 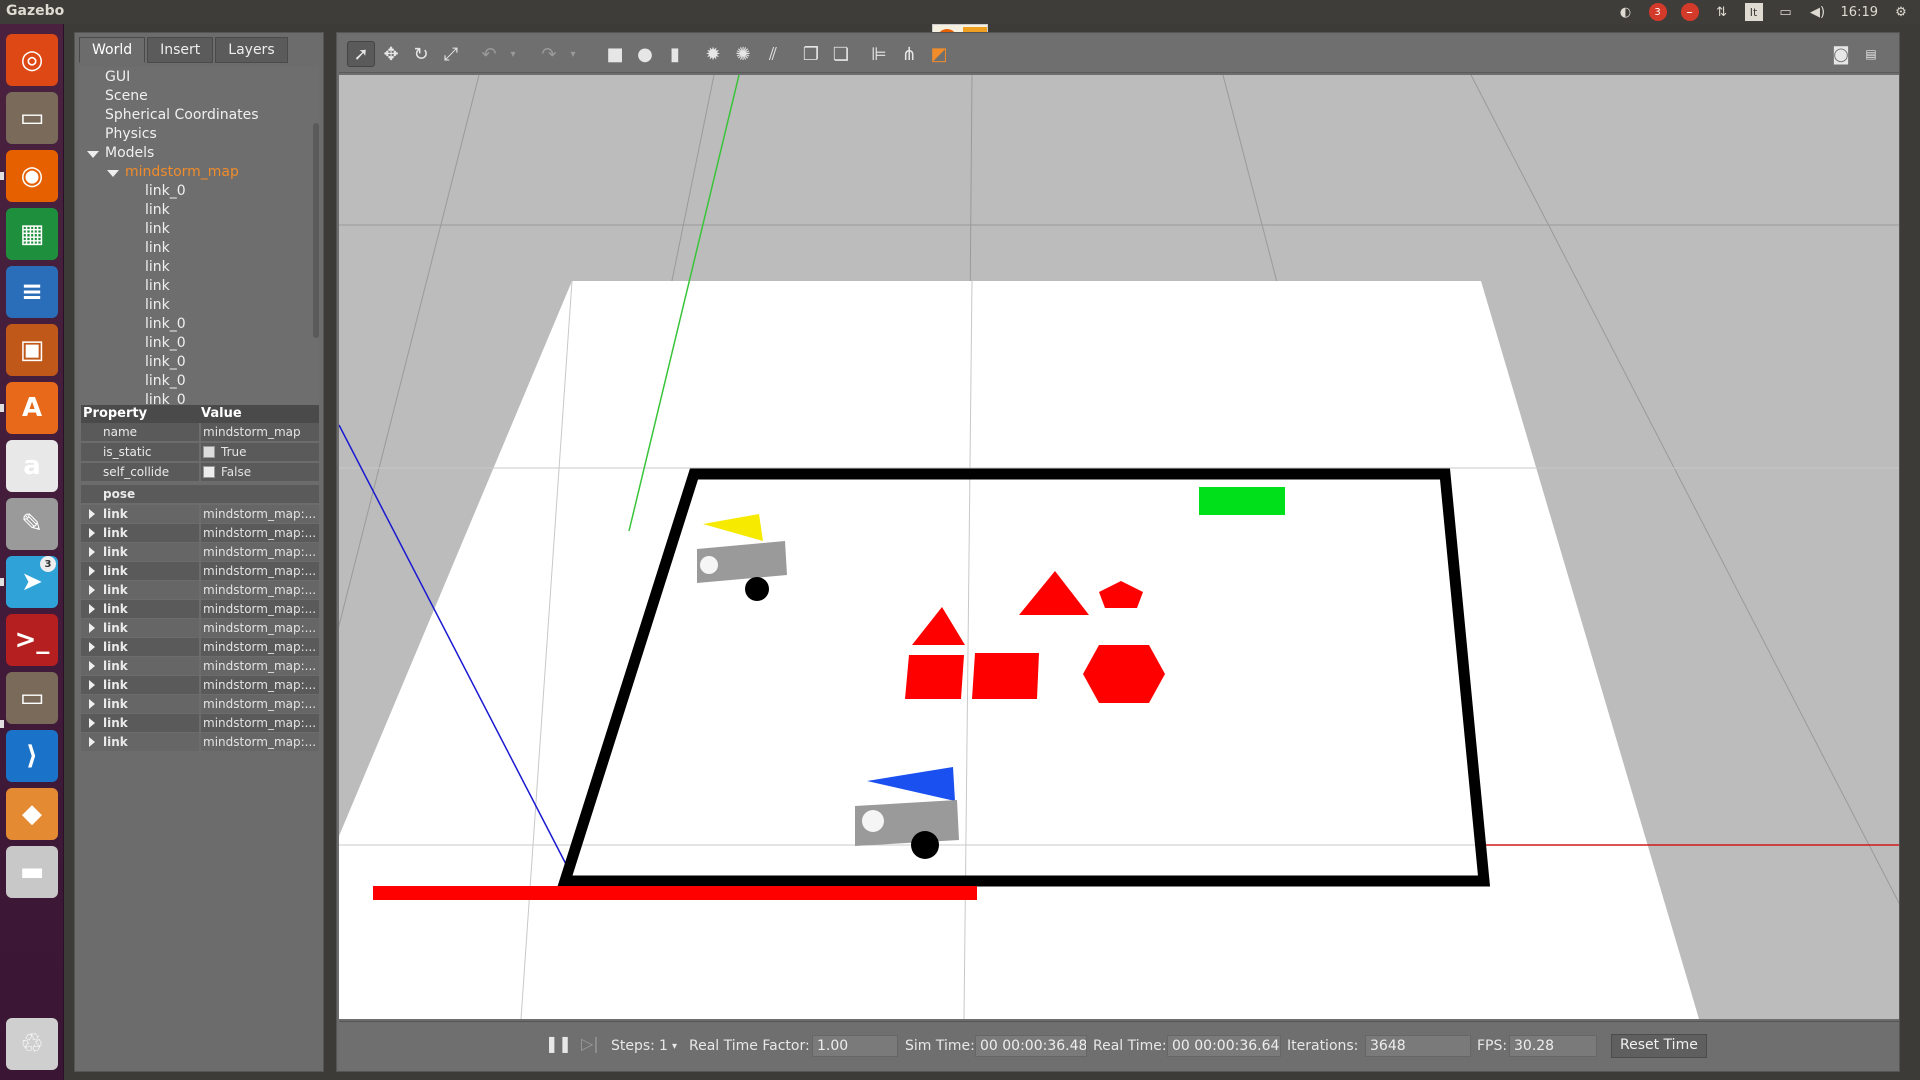 I want to click on tab-world: World, so click(x=112, y=50).